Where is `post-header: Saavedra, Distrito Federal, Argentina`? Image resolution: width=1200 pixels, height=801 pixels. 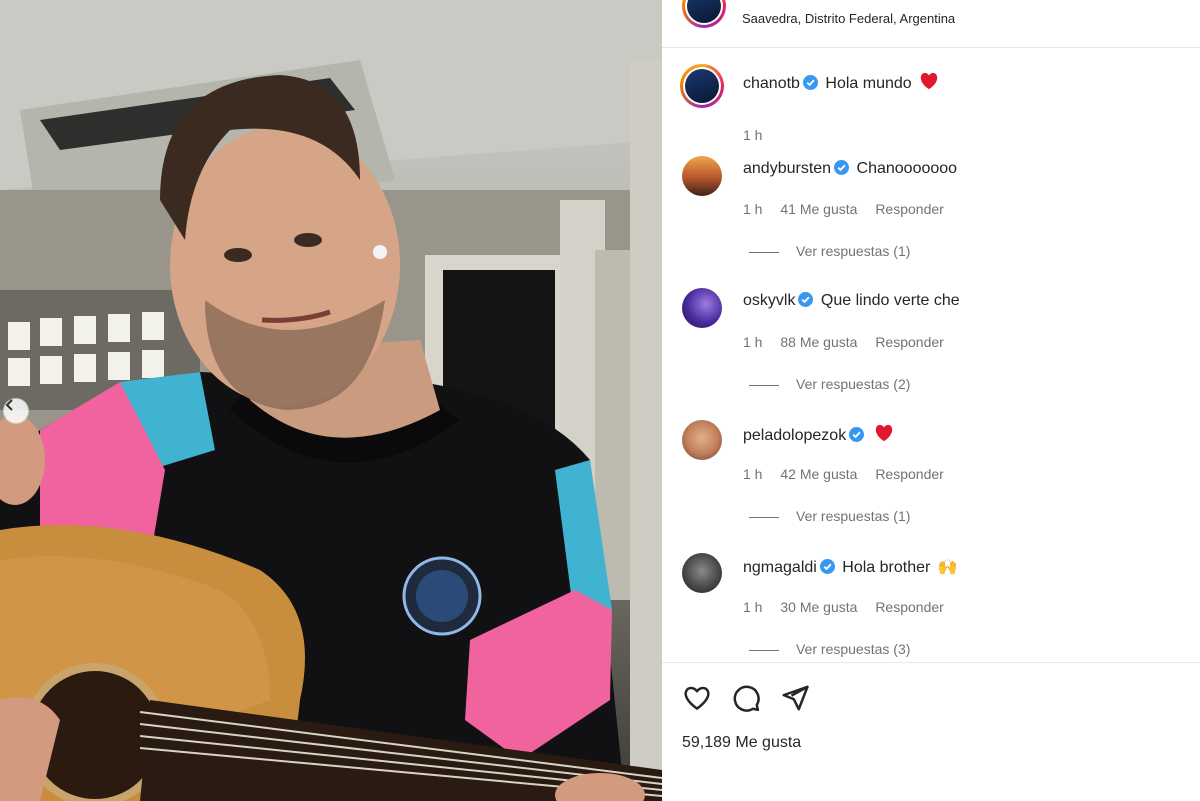 post-header: Saavedra, Distrito Federal, Argentina is located at coordinates (931, 24).